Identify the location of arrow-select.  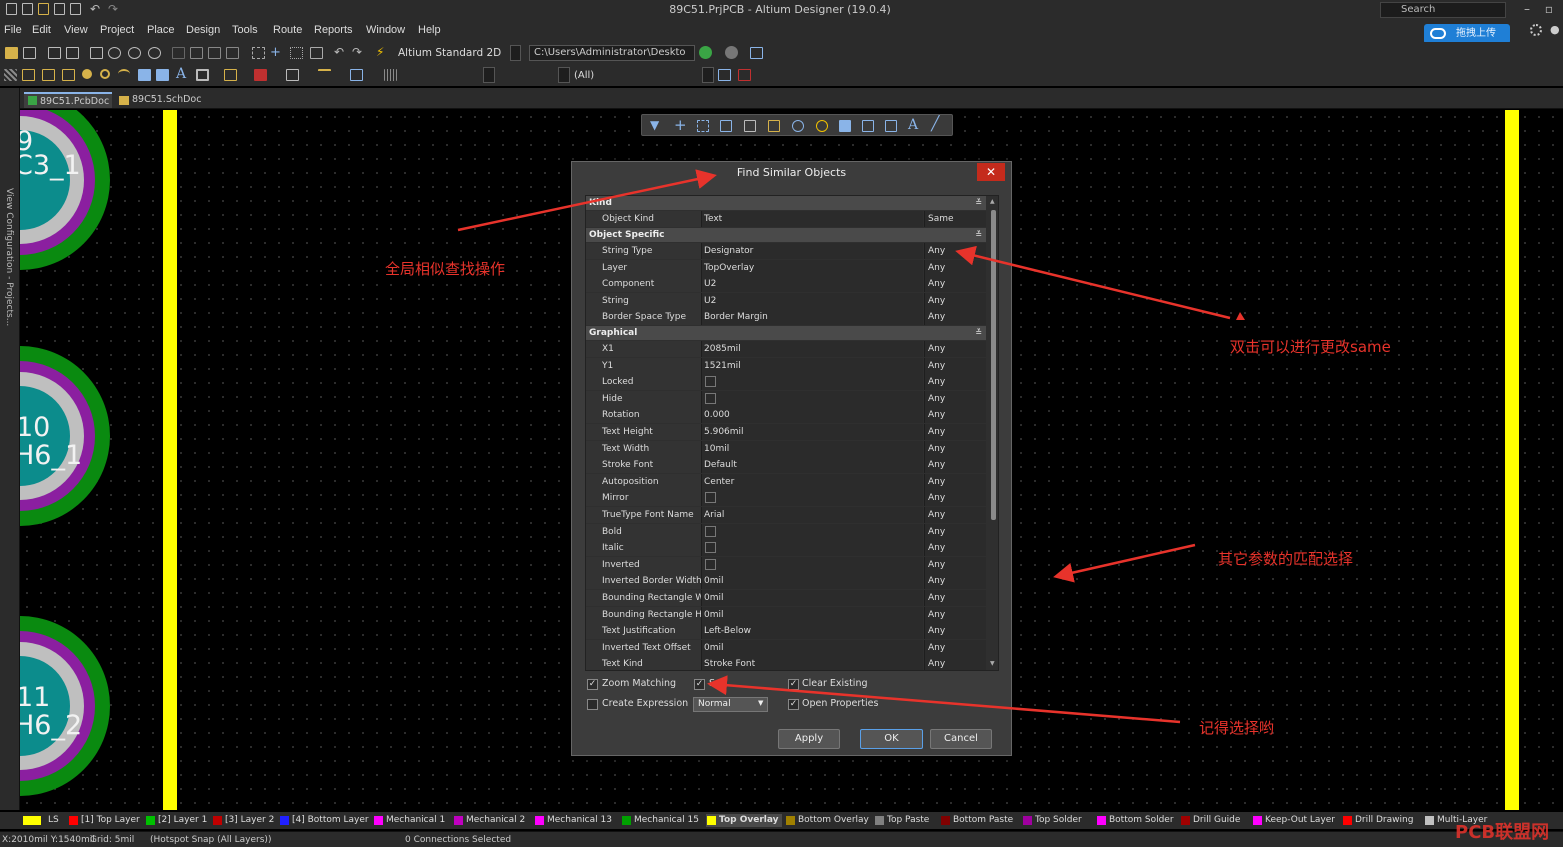
(944, 699).